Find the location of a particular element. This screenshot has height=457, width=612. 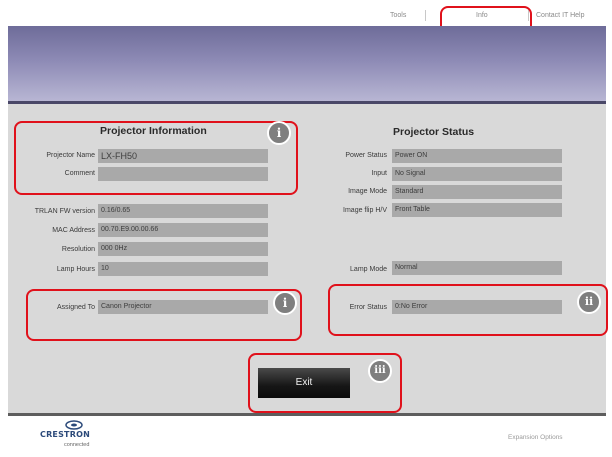

input-label: Input is located at coordinates (379, 173).